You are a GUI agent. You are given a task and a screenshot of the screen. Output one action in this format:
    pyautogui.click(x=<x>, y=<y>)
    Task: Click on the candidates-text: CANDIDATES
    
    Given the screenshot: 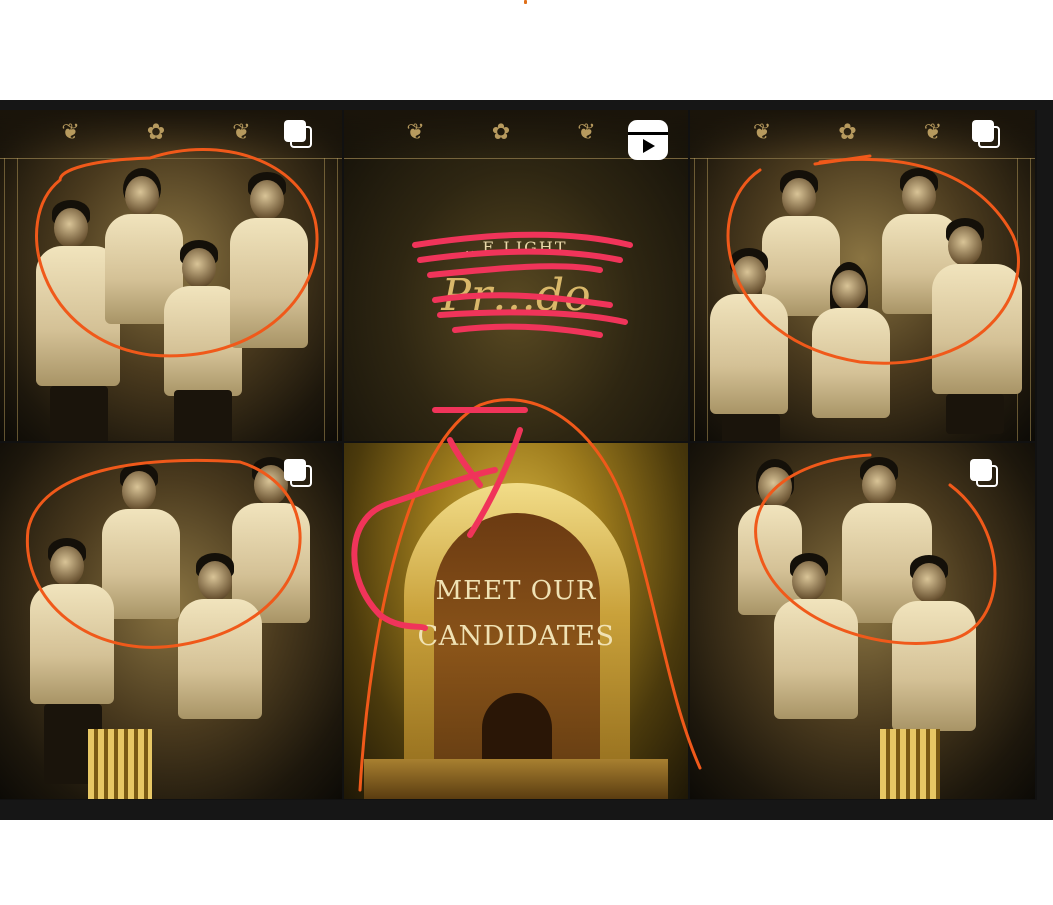 What is the action you would take?
    pyautogui.click(x=516, y=636)
    